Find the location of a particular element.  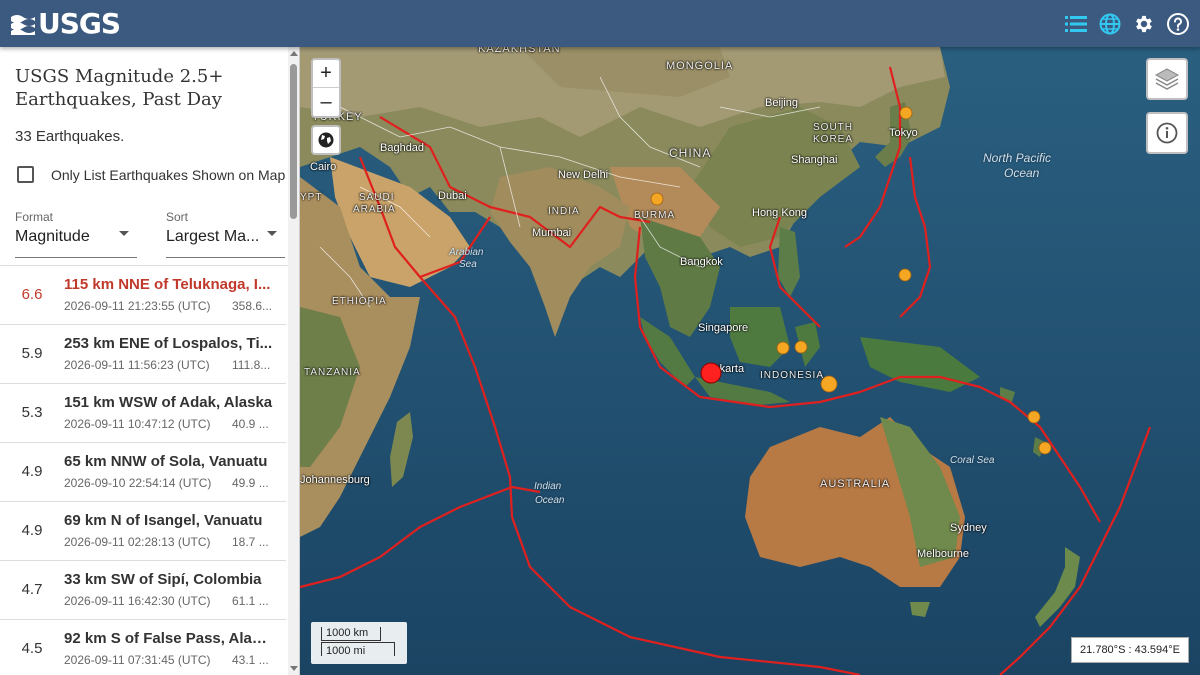

format-label: Format is located at coordinates (34, 217).